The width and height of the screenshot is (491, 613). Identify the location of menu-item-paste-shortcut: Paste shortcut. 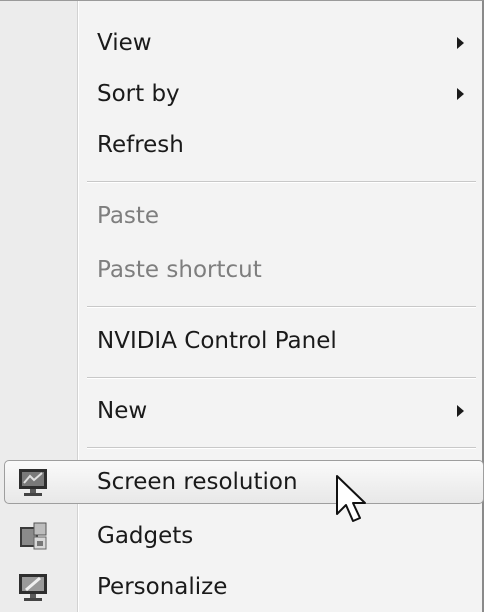
(241, 270).